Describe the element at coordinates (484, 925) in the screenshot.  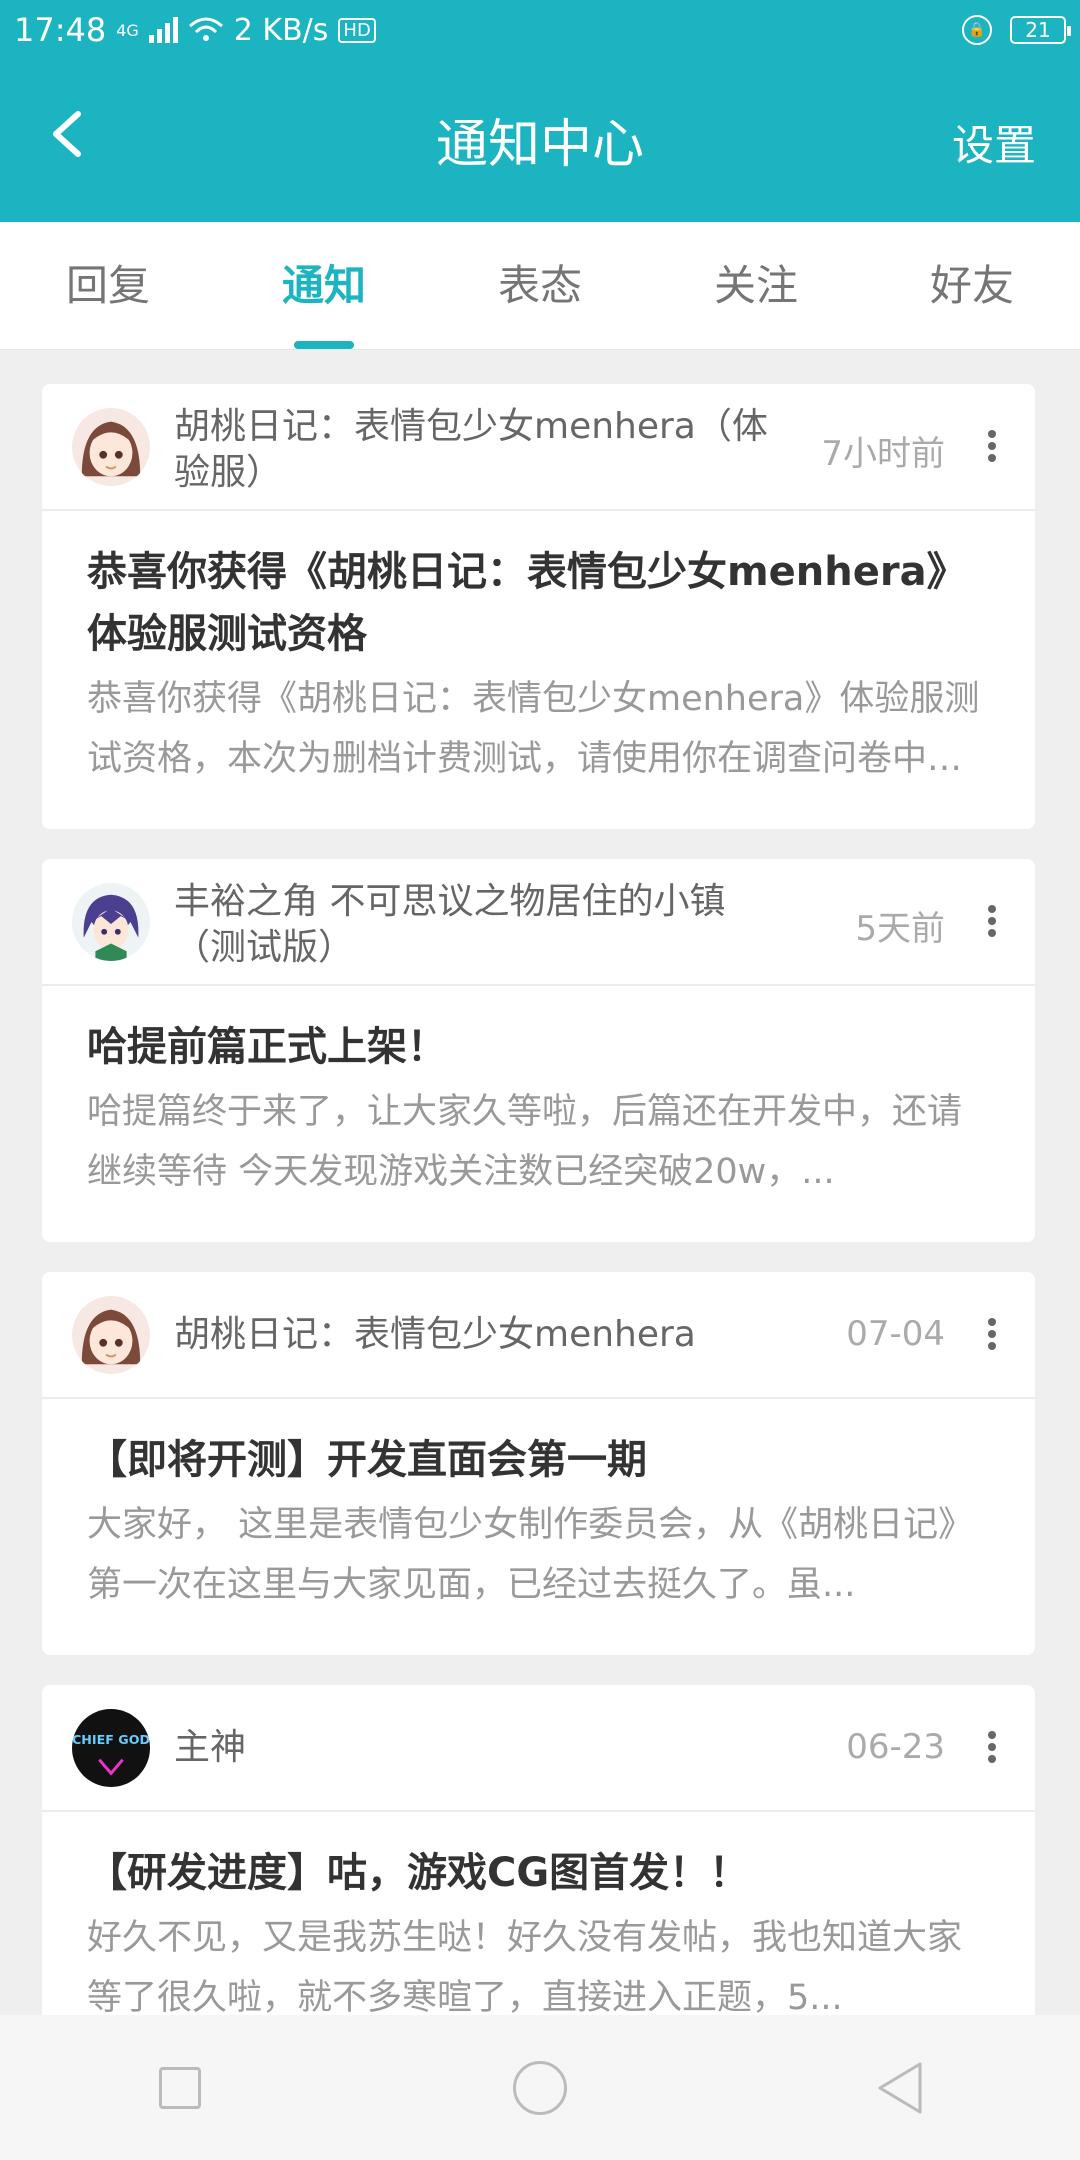
I see `source-name: 丰裕之角 不可思议之物居住的小镇（测试版）` at that location.